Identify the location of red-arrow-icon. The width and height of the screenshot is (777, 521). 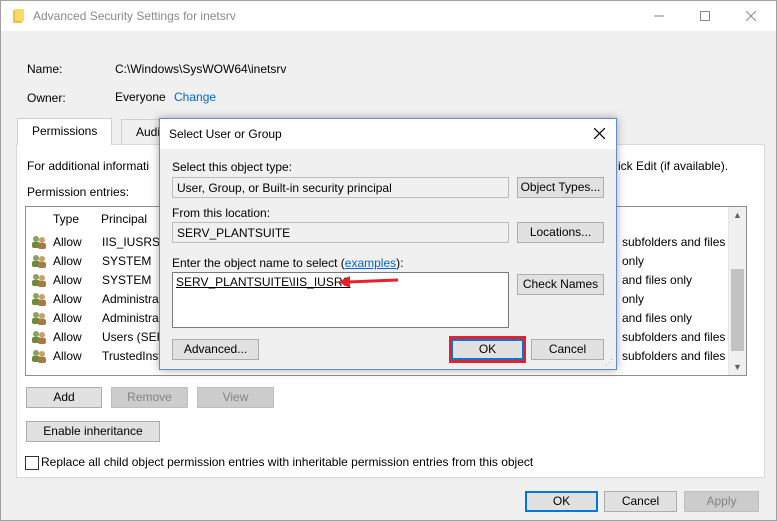
(368, 281).